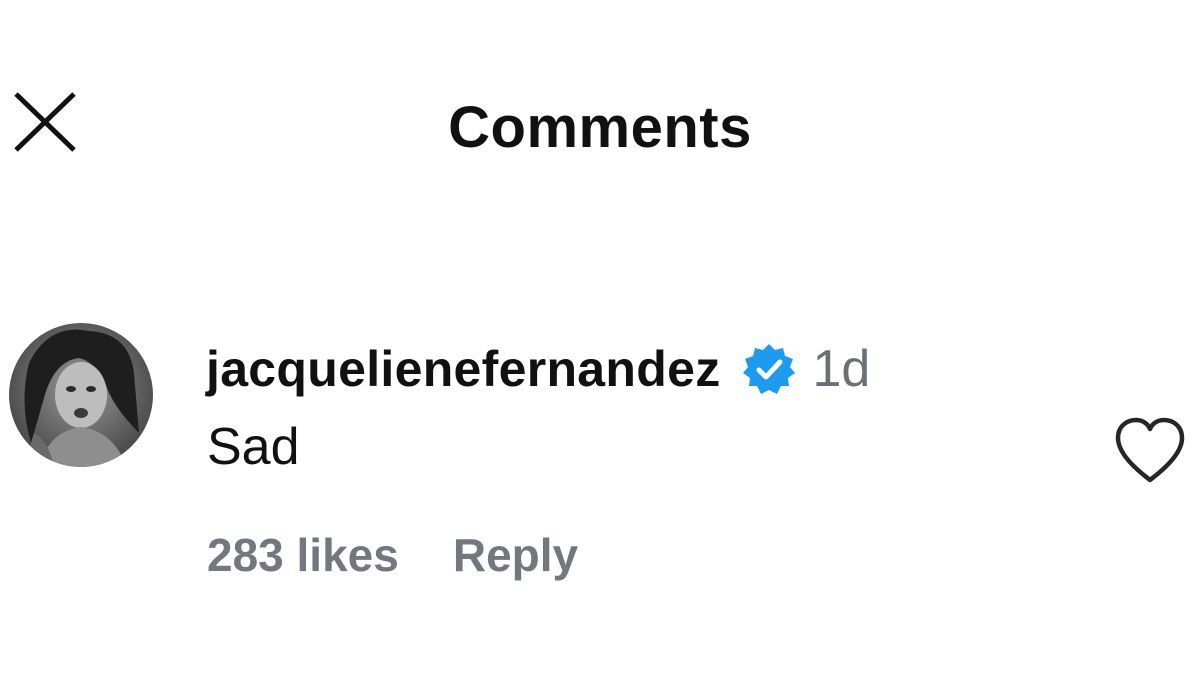  I want to click on avatar, so click(81, 395).